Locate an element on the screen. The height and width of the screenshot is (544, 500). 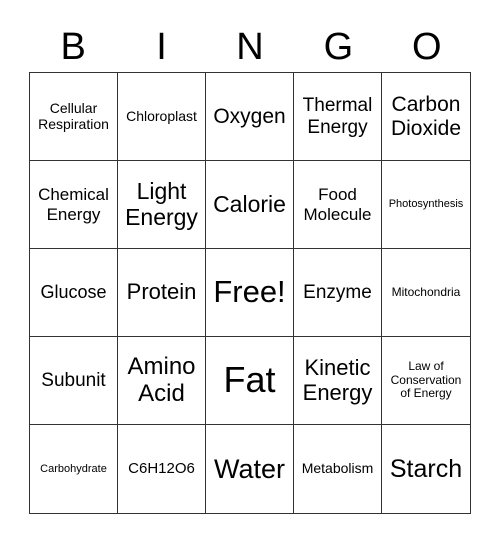
bingo-cell: Subunit is located at coordinates (74, 381).